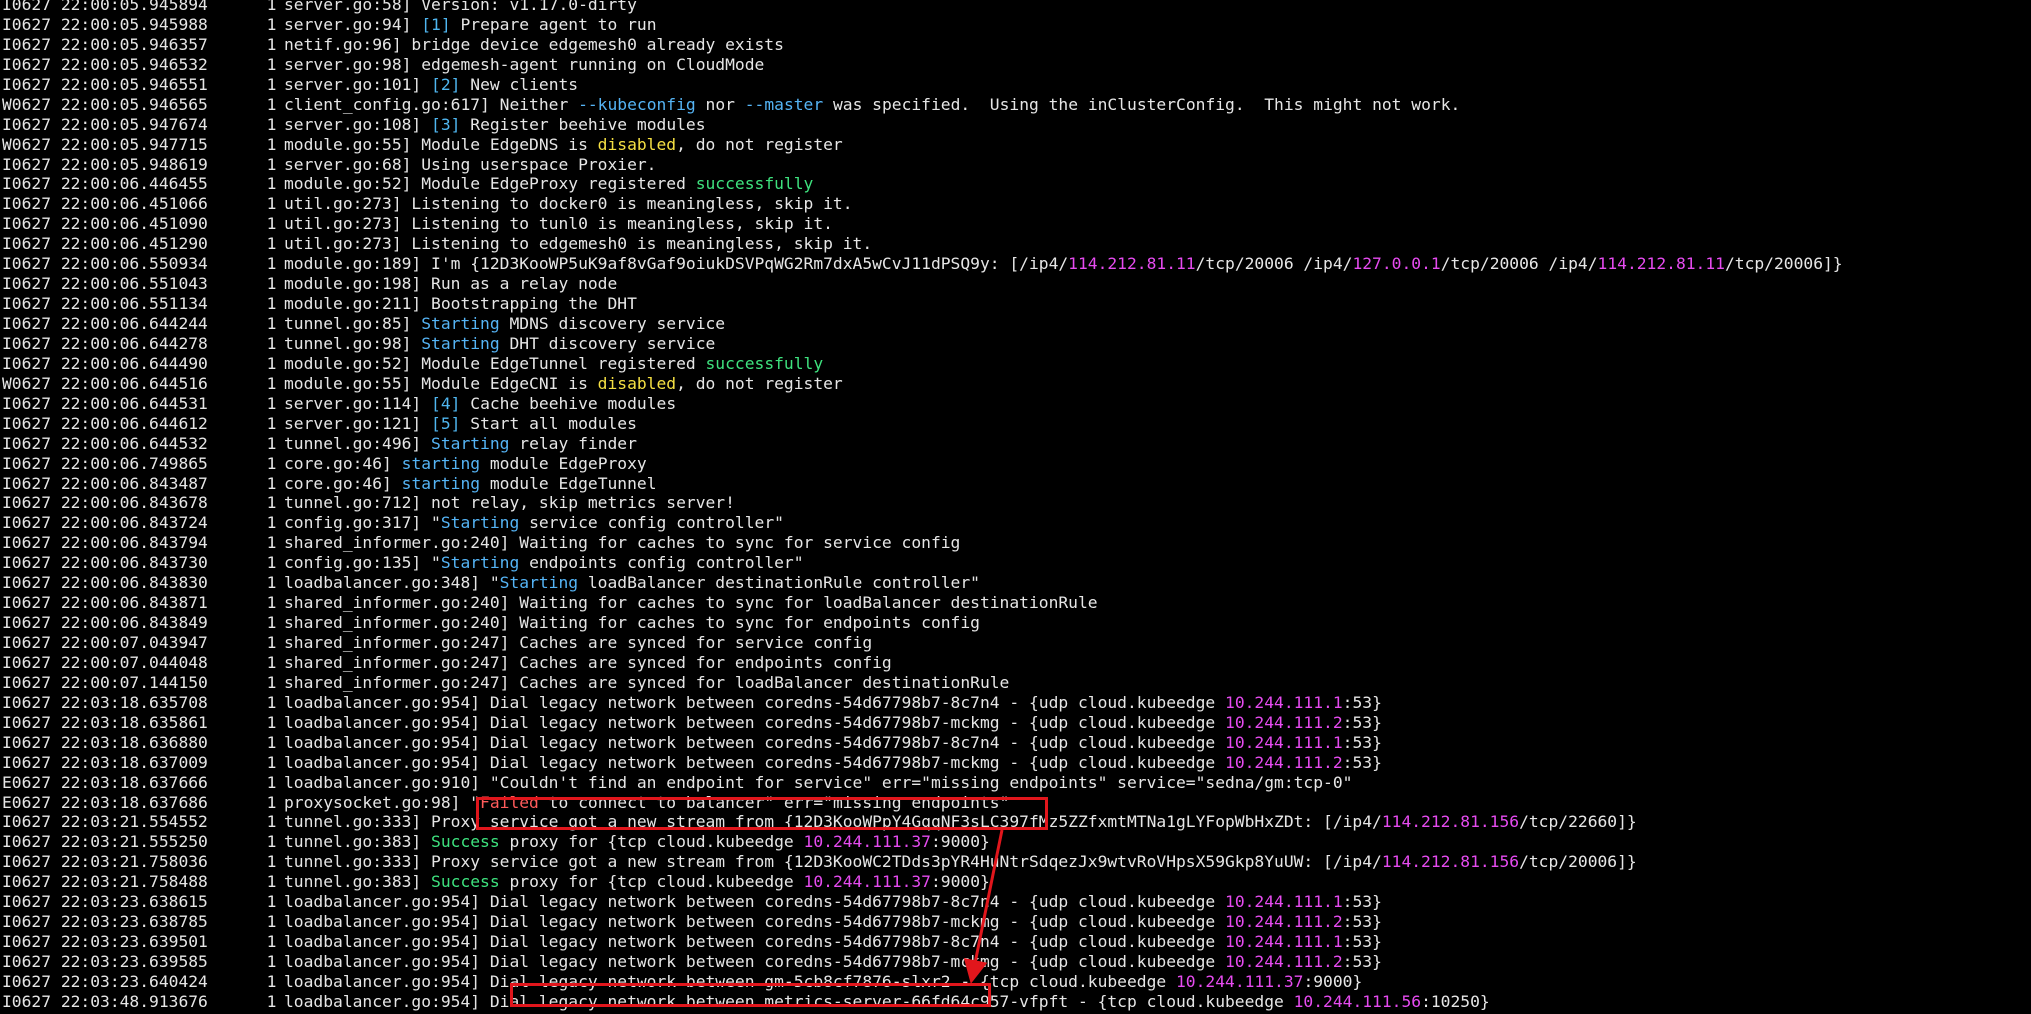 Image resolution: width=2031 pixels, height=1014 pixels. What do you see at coordinates (358, 842) in the screenshot?
I see `log-text: tunnel.go:383]` at bounding box center [358, 842].